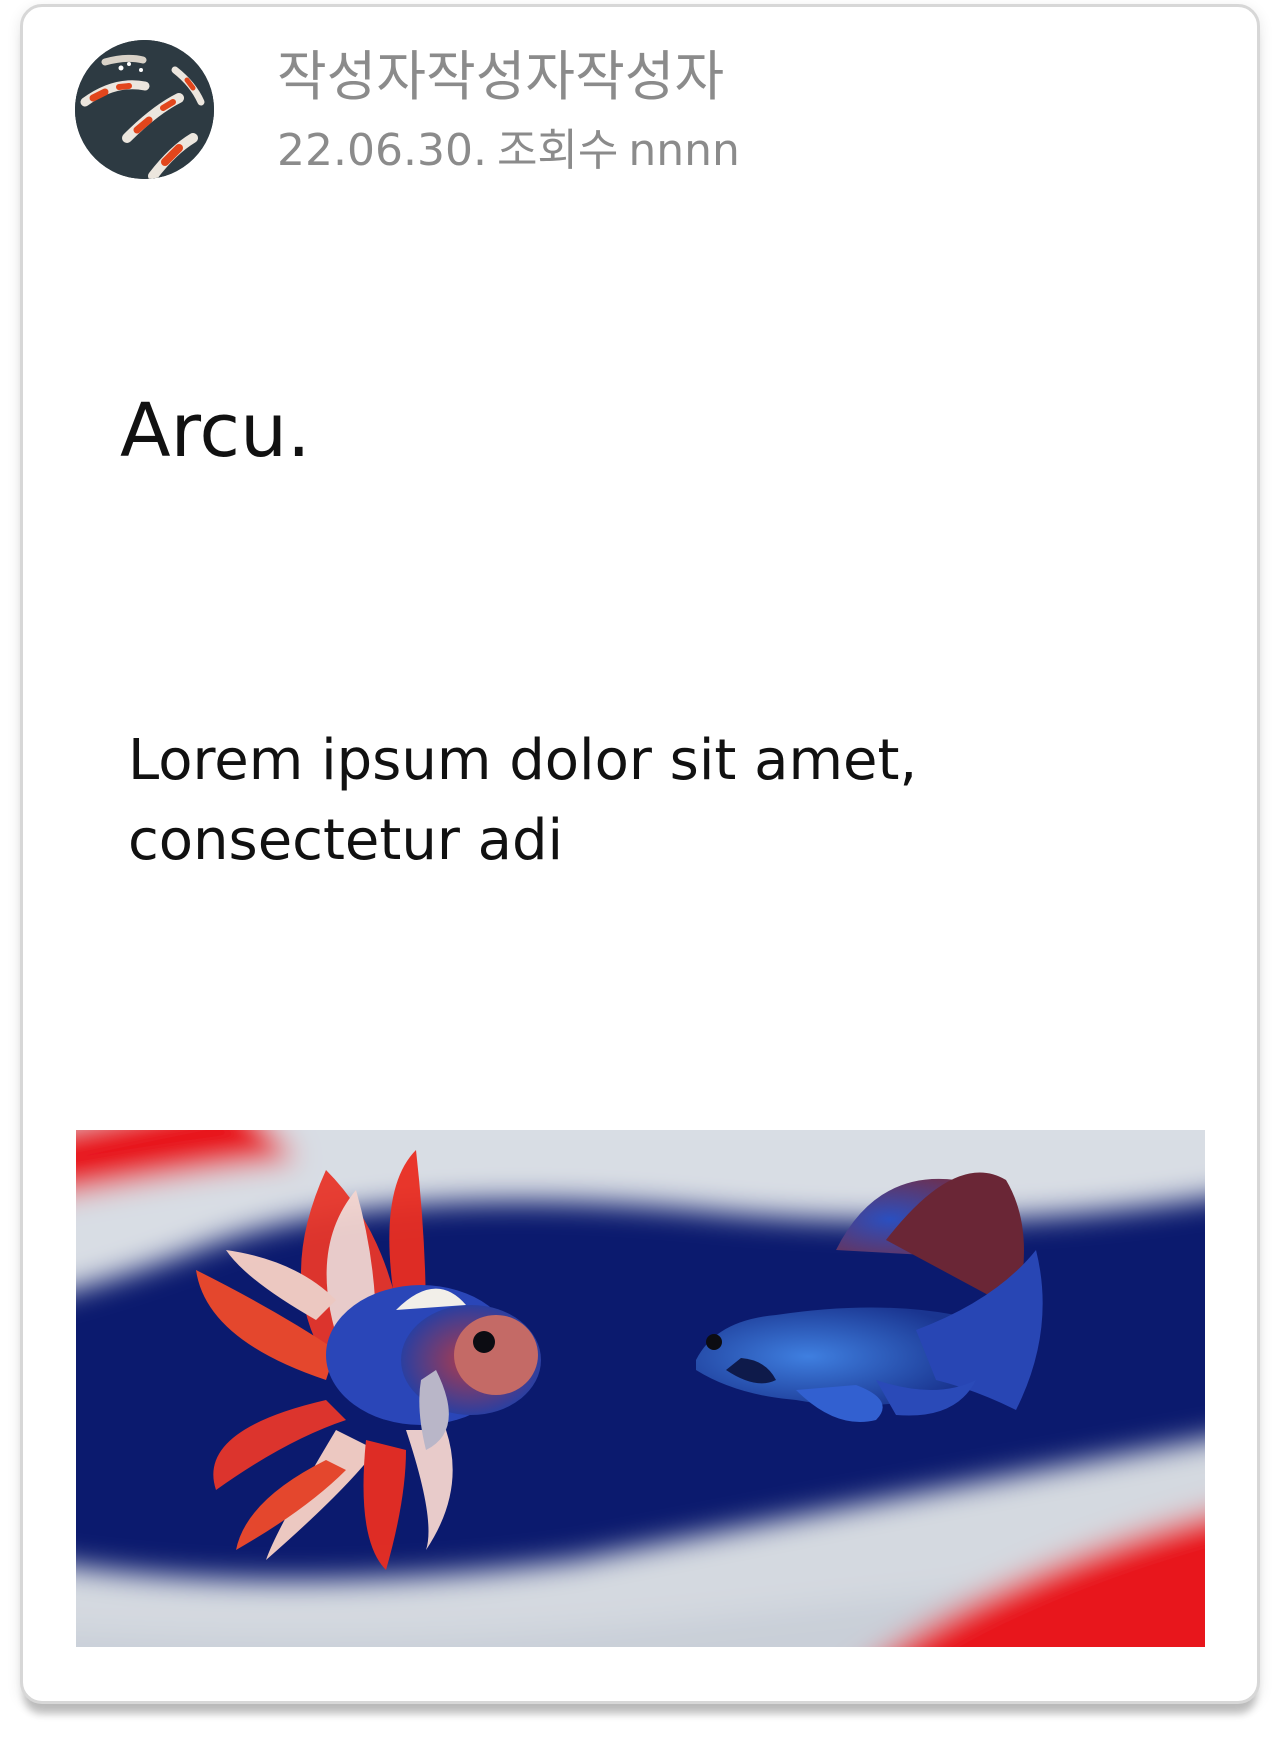 This screenshot has height=1743, width=1278. I want to click on view-count-value: nnnn, so click(684, 150).